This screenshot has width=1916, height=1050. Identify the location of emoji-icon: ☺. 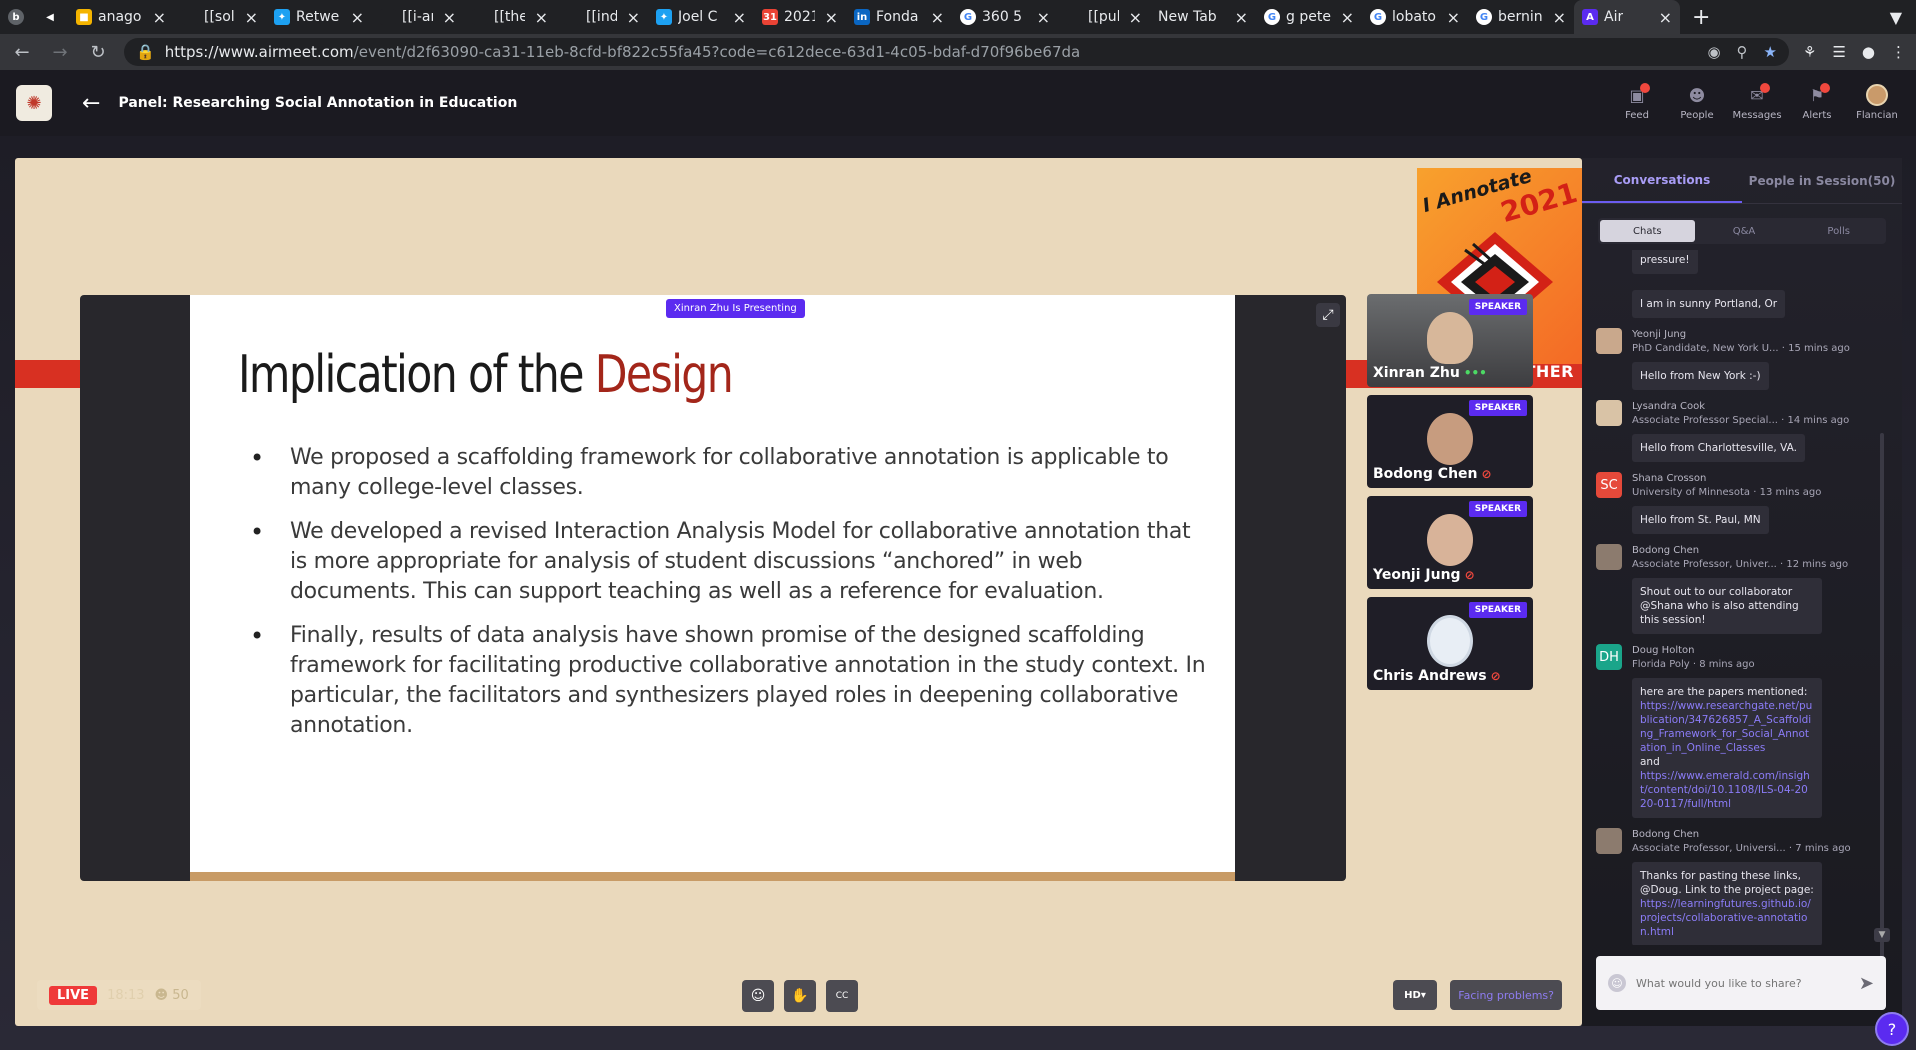
(1617, 983).